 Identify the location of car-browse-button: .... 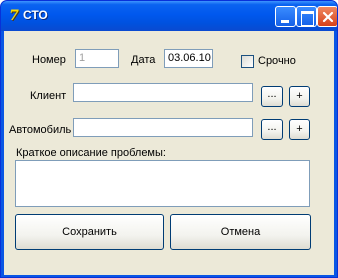
(272, 129).